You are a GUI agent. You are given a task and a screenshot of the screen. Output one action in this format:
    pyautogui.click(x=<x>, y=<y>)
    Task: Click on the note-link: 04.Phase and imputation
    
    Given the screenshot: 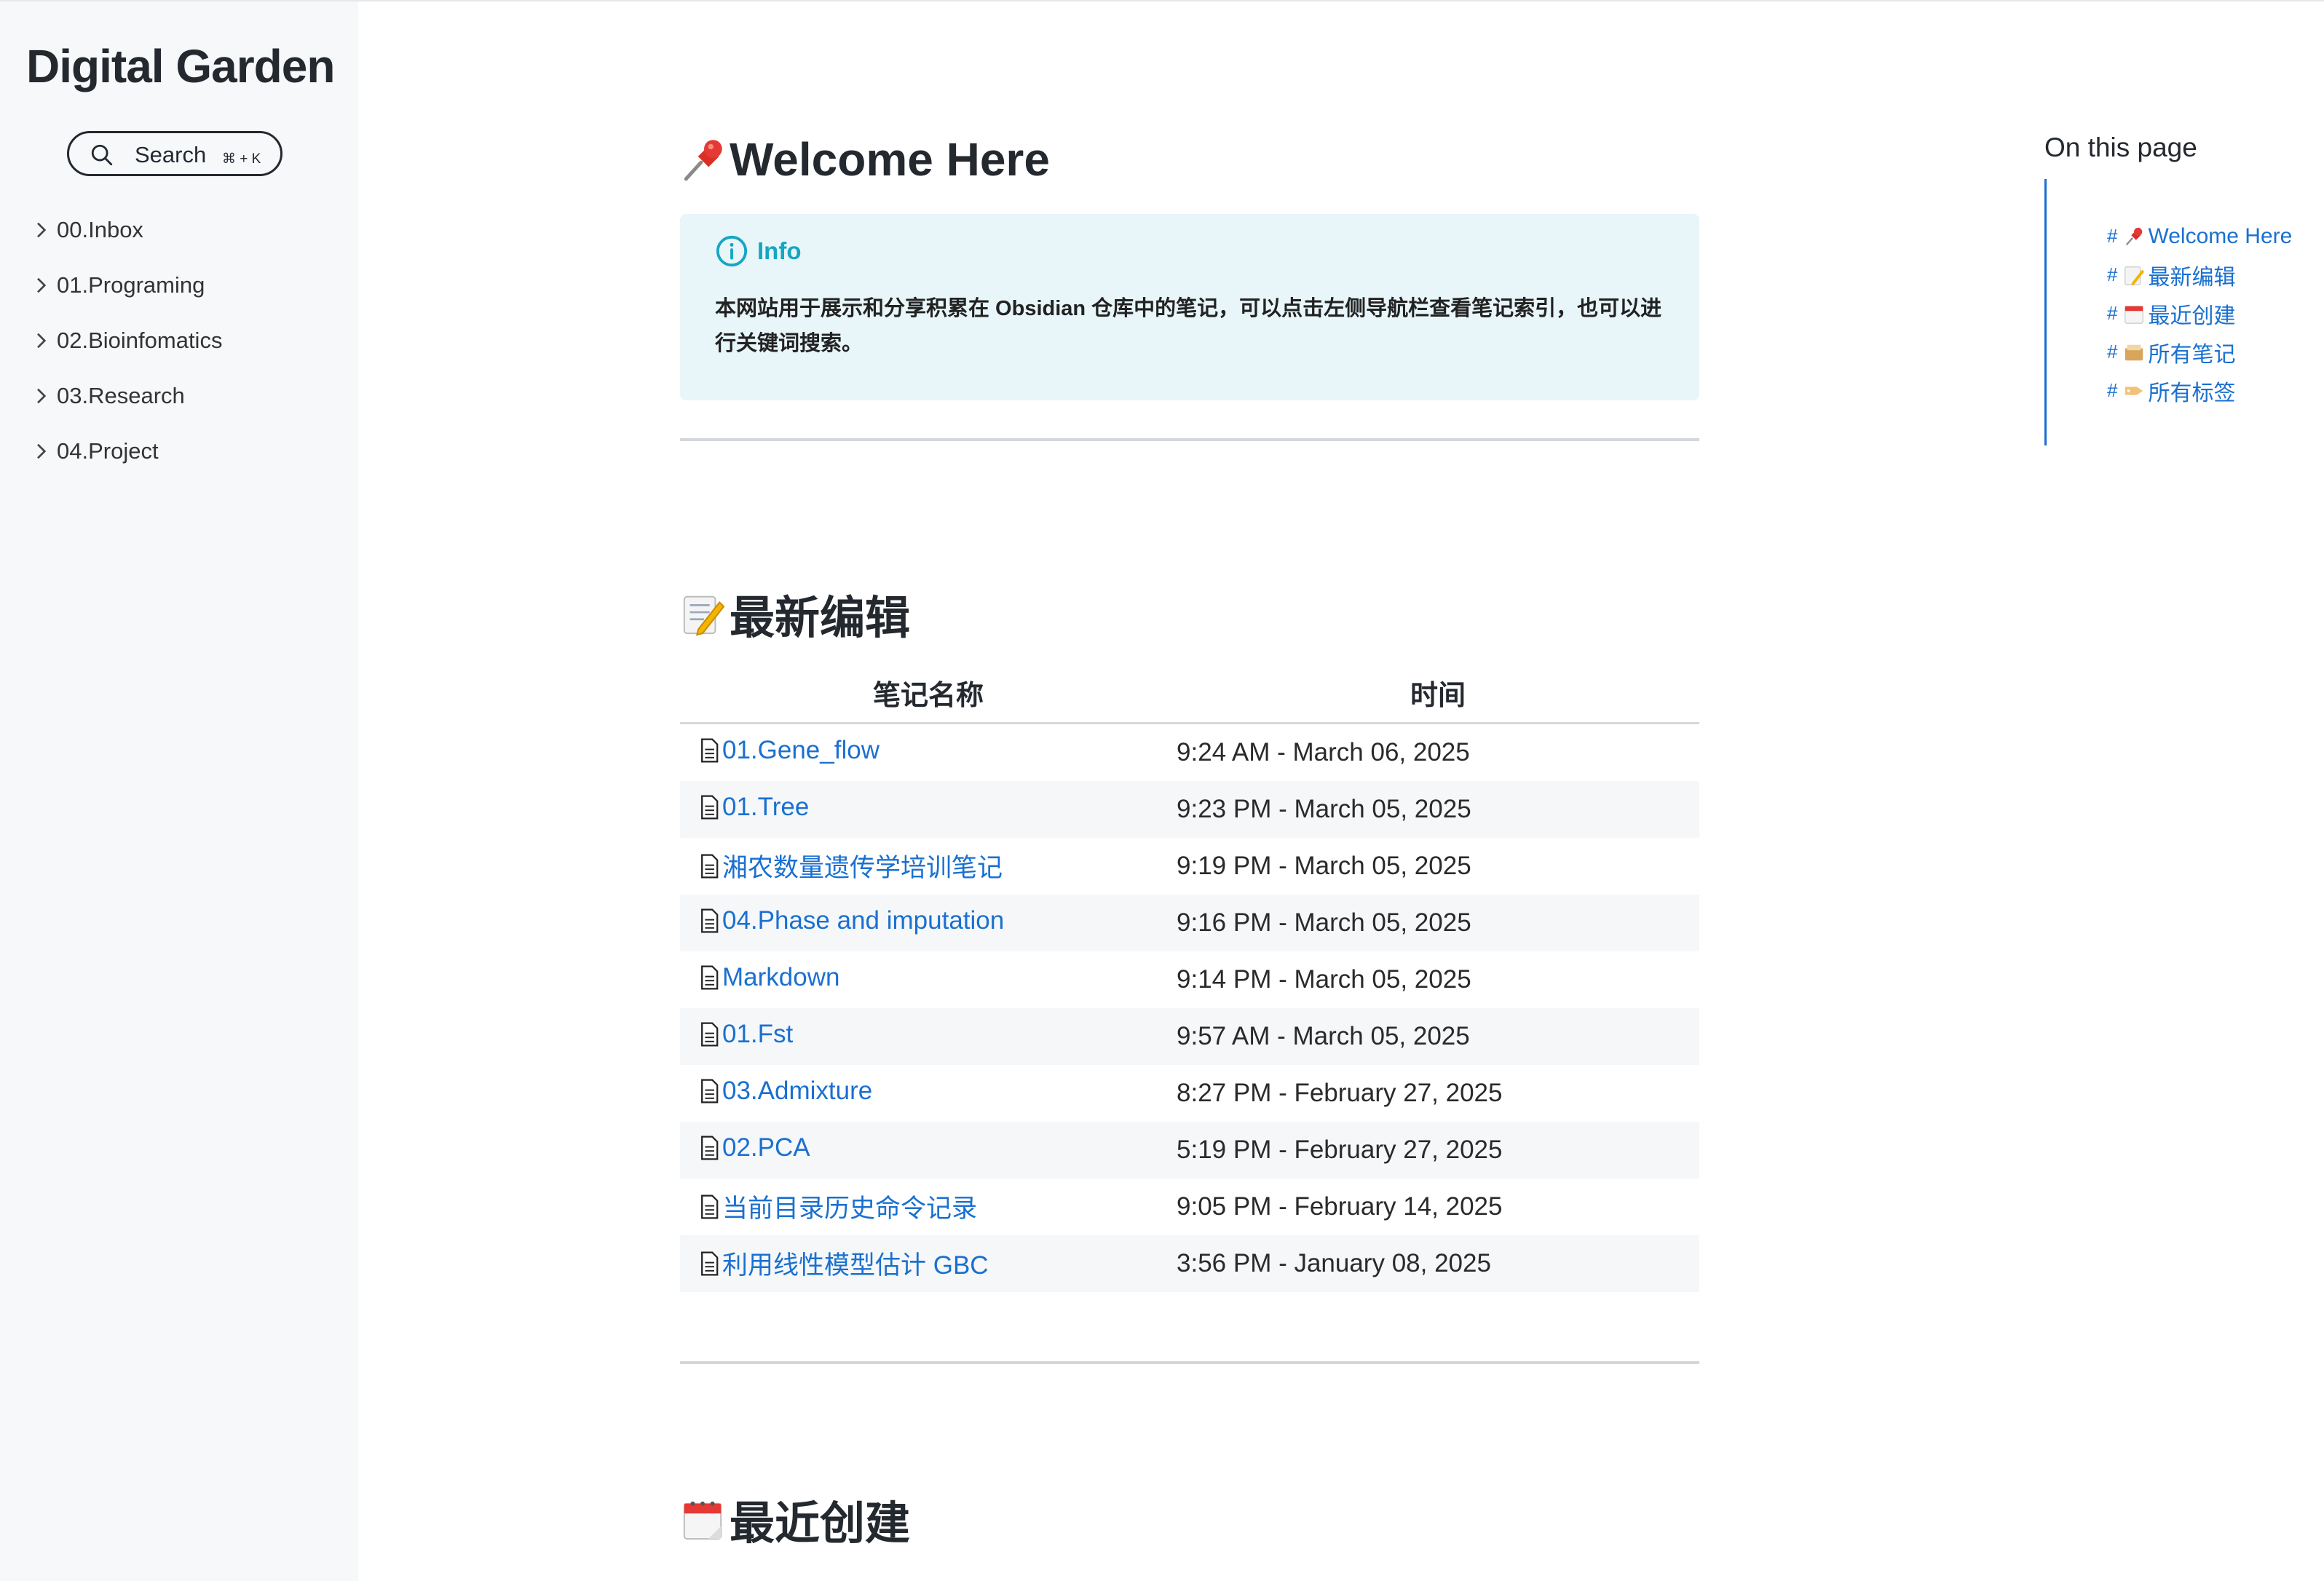 What is the action you would take?
    pyautogui.click(x=852, y=920)
    